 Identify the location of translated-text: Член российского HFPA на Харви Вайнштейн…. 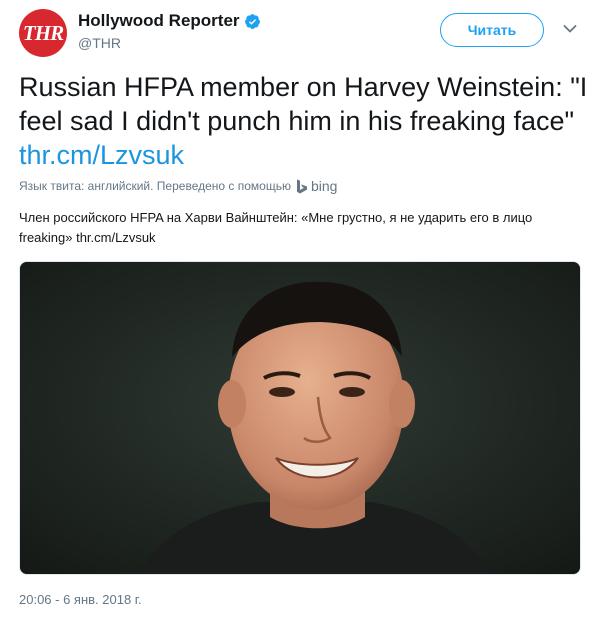
(276, 227).